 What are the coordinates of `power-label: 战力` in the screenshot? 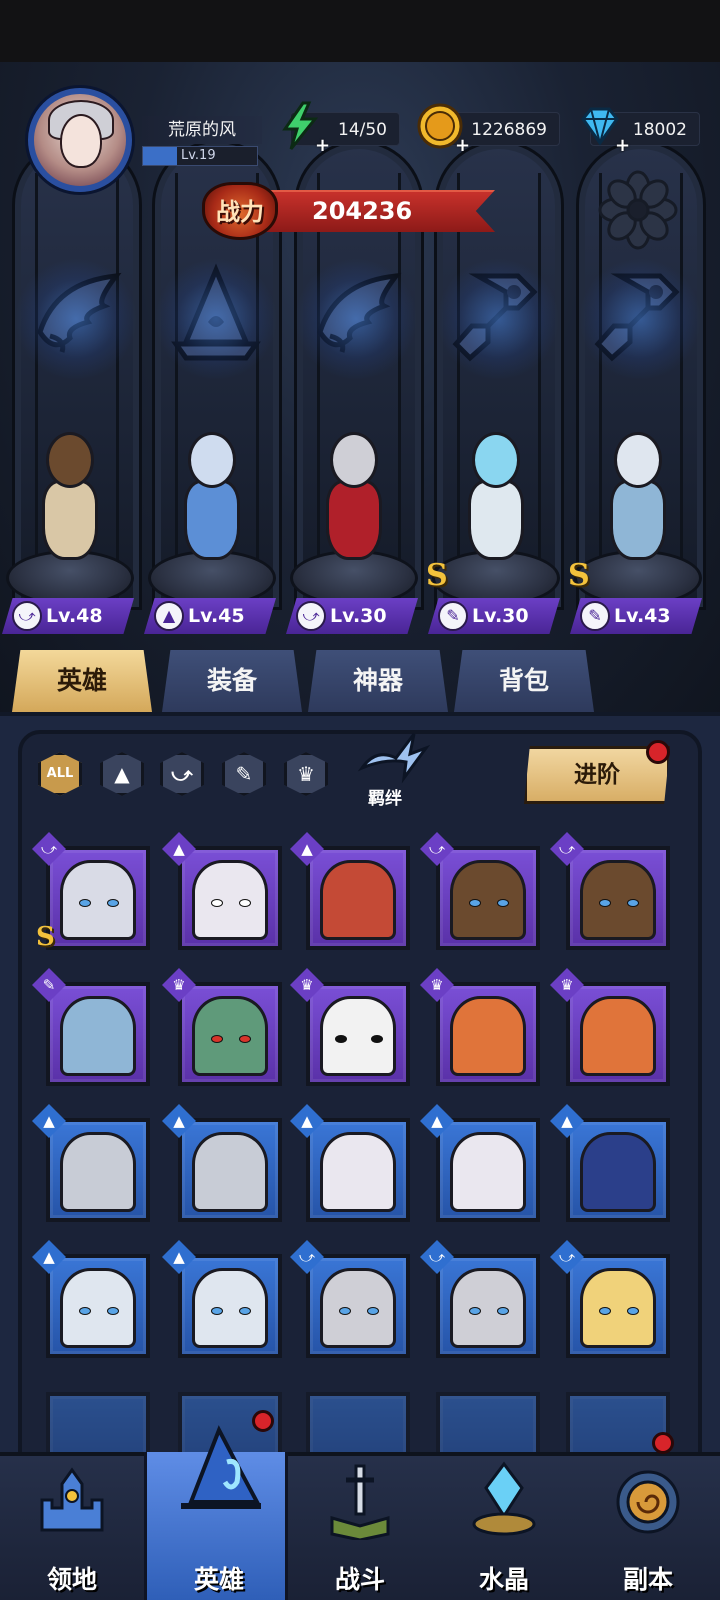 It's located at (240, 211).